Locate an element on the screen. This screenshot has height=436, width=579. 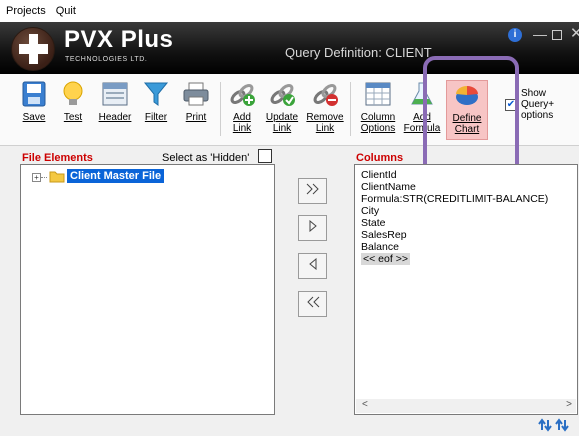
chevron-left-icon is located at coordinates (312, 264).